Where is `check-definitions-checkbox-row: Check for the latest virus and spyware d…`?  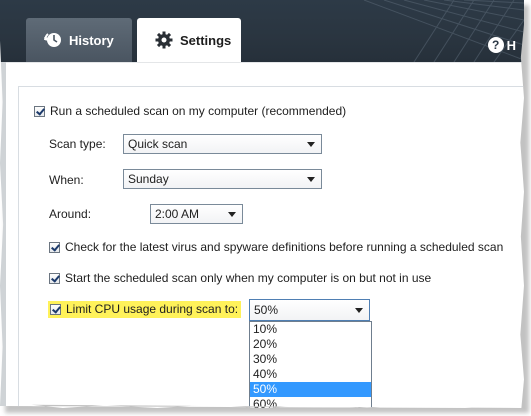
check-definitions-checkbox-row: Check for the latest virus and spyware d… is located at coordinates (276, 247).